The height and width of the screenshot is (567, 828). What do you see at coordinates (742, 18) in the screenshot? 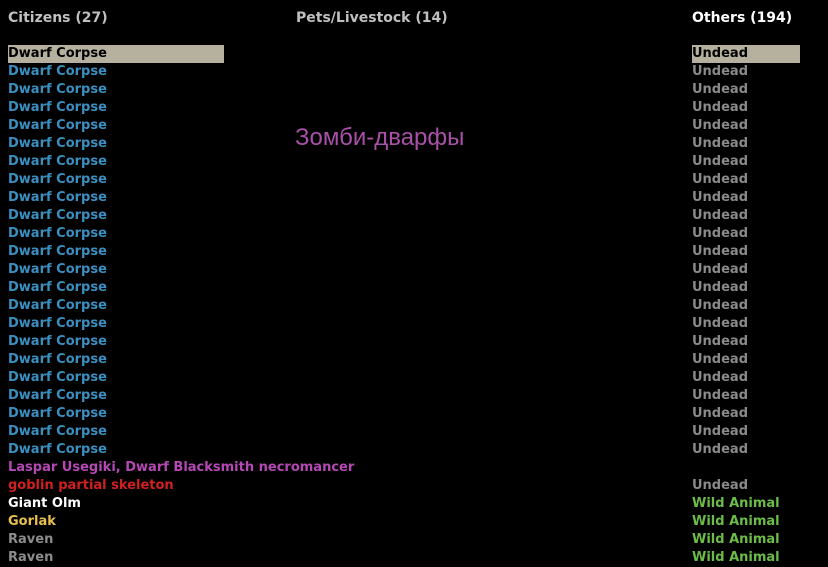
I see `tab-others: Others (194)` at bounding box center [742, 18].